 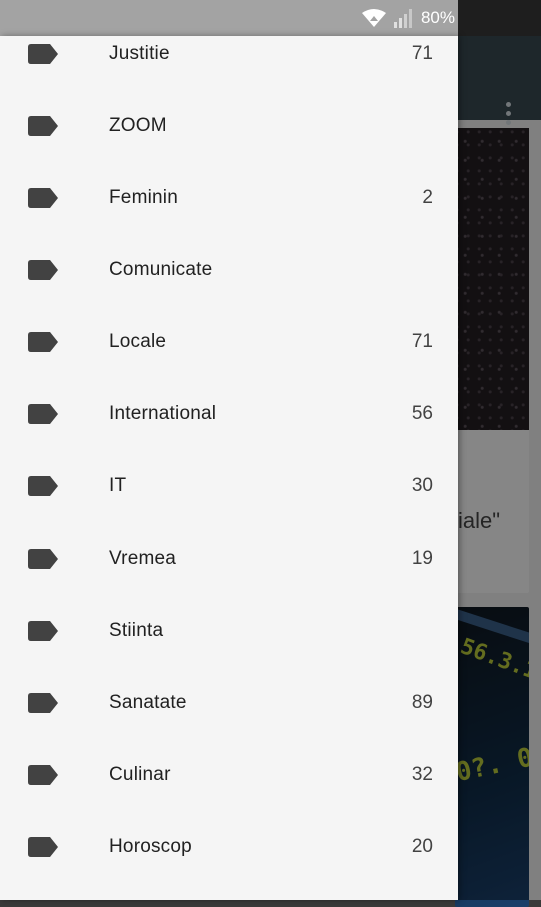 What do you see at coordinates (229, 135) in the screenshot?
I see `drawer-item-zoom: ZOOM` at bounding box center [229, 135].